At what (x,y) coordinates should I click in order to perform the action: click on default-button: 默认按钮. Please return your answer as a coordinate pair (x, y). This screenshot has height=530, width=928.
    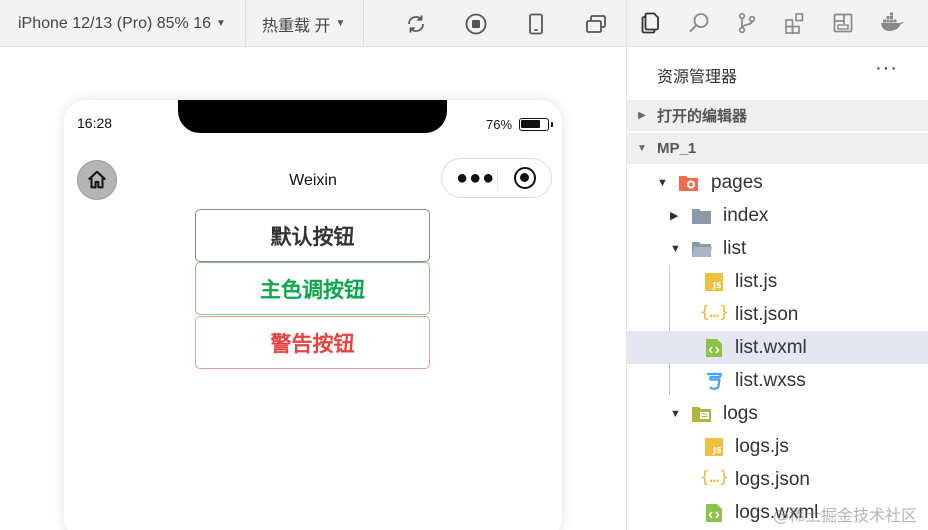
    Looking at the image, I should click on (312, 235).